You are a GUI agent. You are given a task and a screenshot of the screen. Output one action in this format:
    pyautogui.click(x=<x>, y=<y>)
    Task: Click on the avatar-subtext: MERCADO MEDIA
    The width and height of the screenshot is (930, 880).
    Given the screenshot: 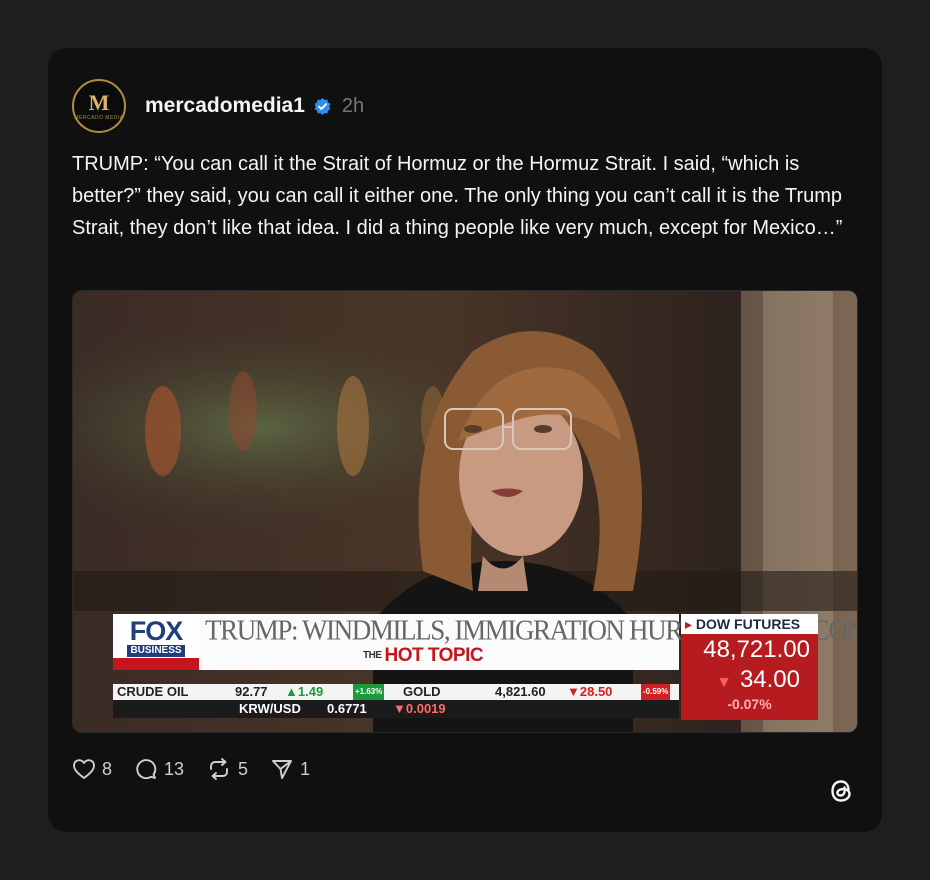 What is the action you would take?
    pyautogui.click(x=99, y=117)
    